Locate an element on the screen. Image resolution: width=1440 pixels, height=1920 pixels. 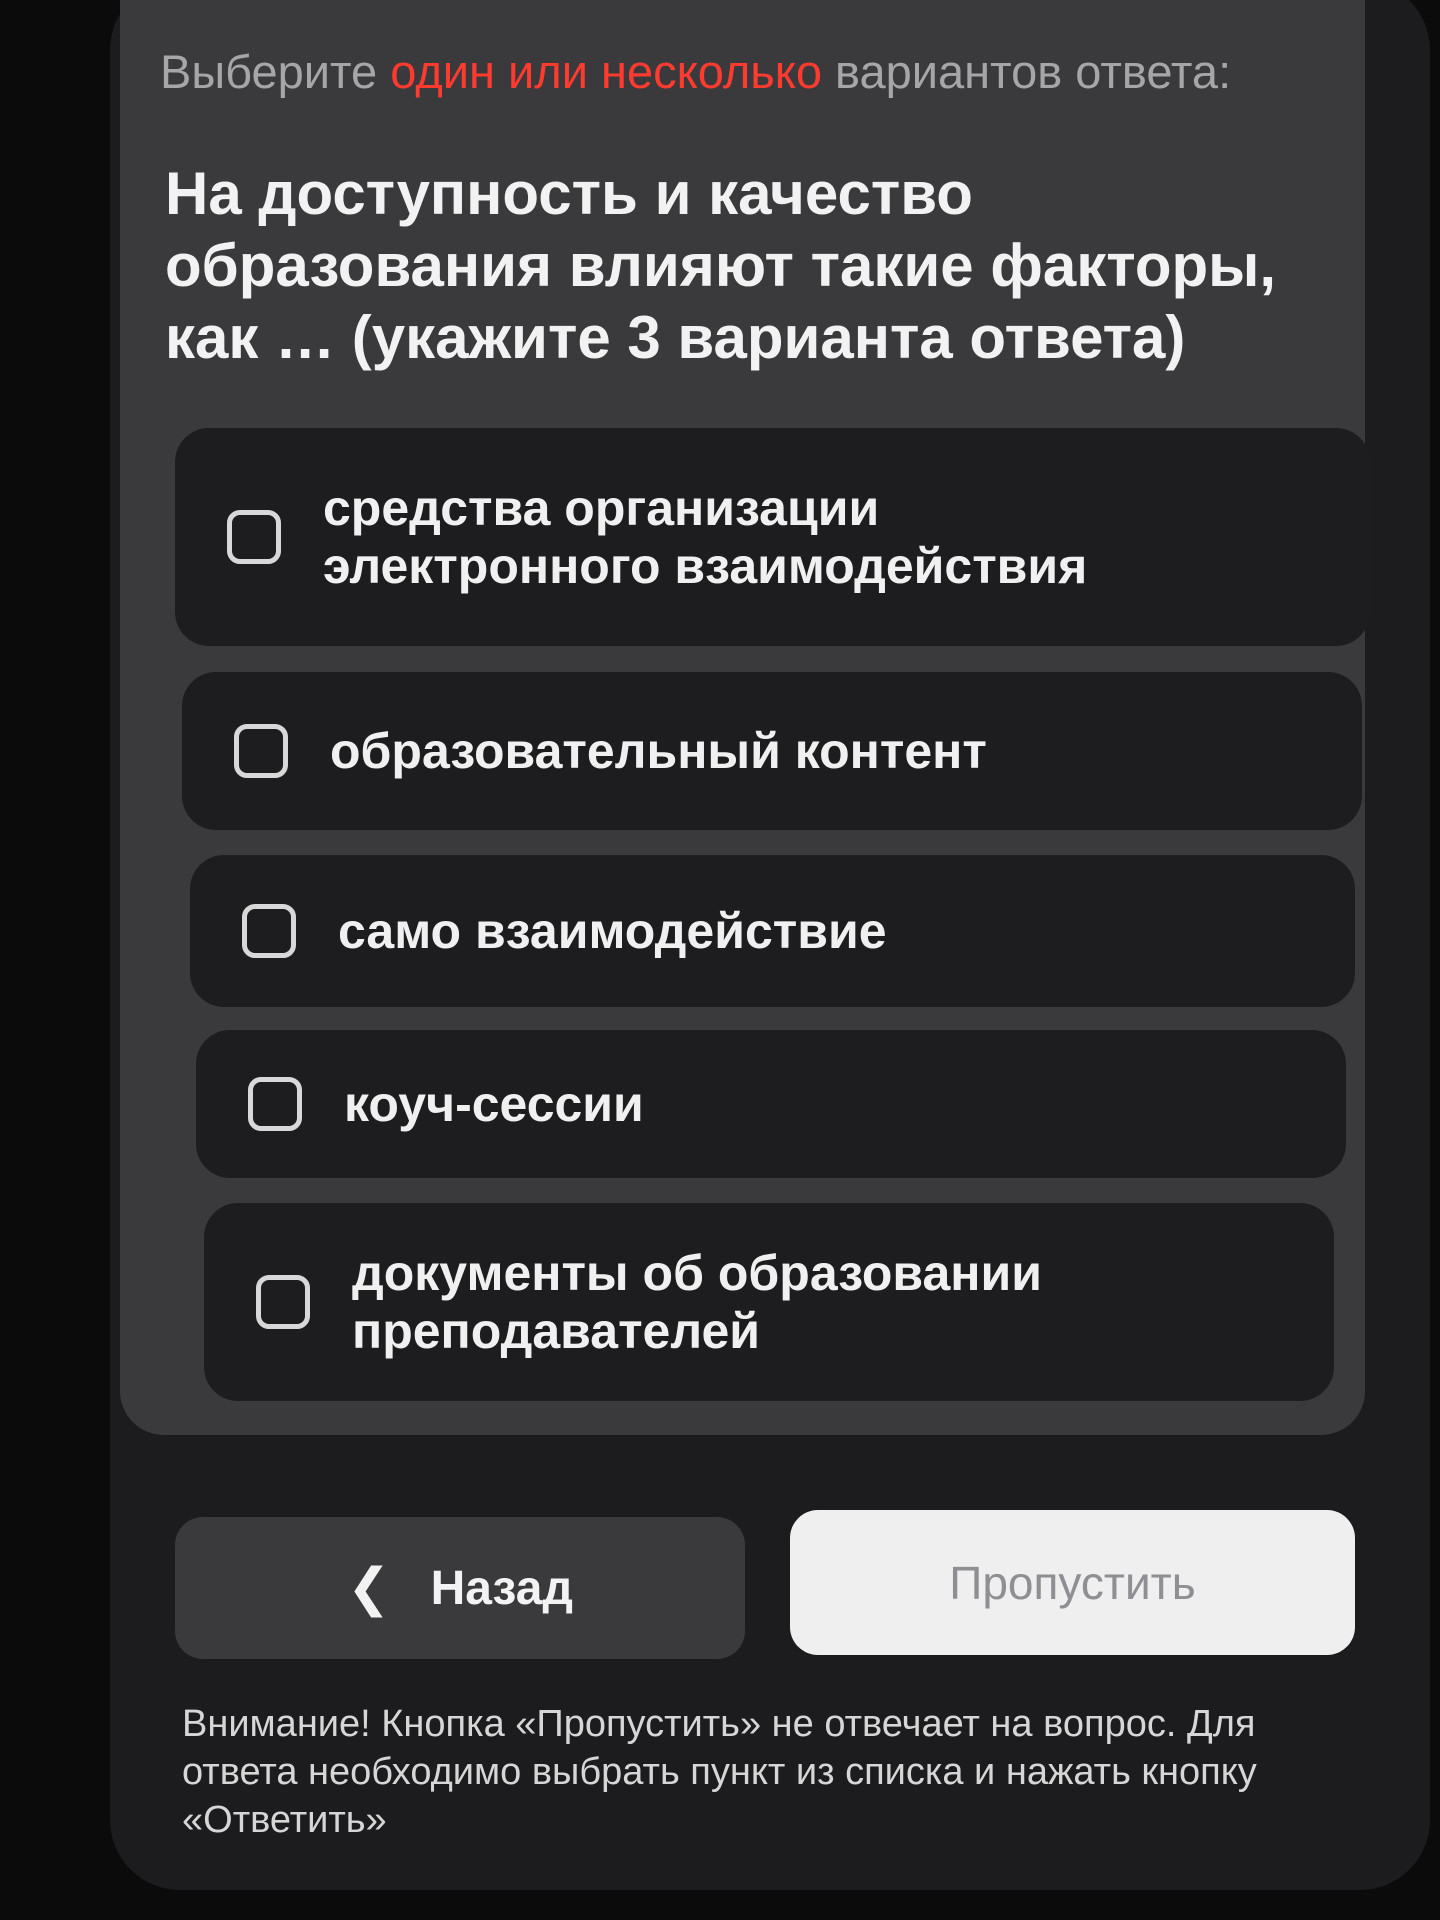
option-label: образовательный контент is located at coordinates (658, 751).